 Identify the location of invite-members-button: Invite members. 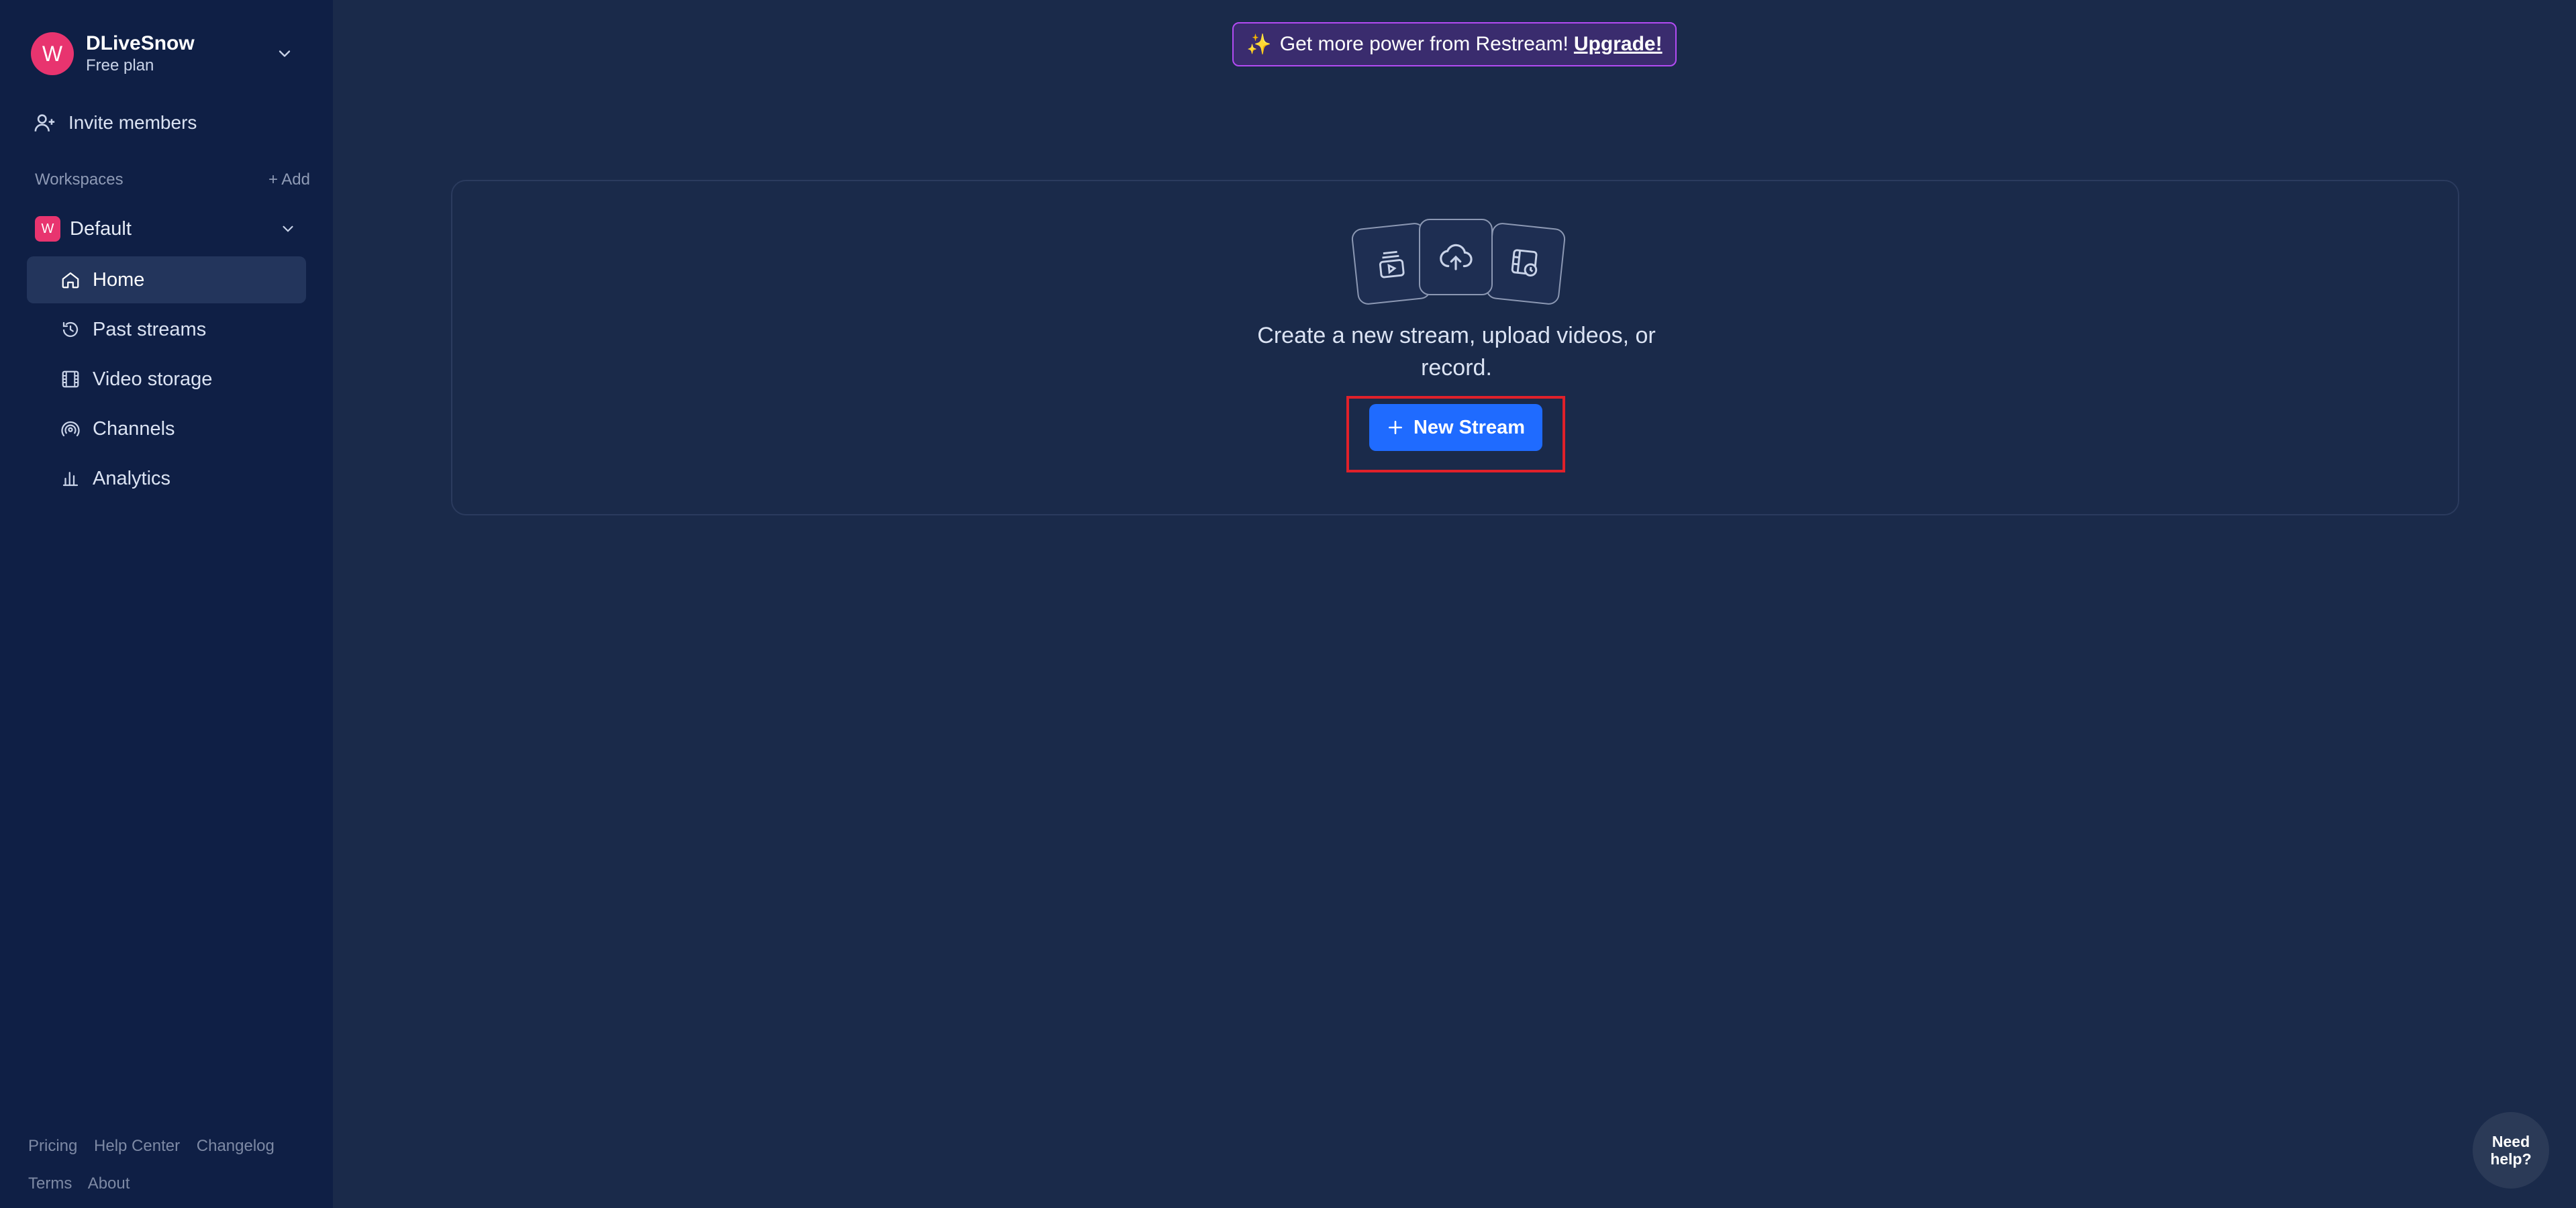
(115, 122).